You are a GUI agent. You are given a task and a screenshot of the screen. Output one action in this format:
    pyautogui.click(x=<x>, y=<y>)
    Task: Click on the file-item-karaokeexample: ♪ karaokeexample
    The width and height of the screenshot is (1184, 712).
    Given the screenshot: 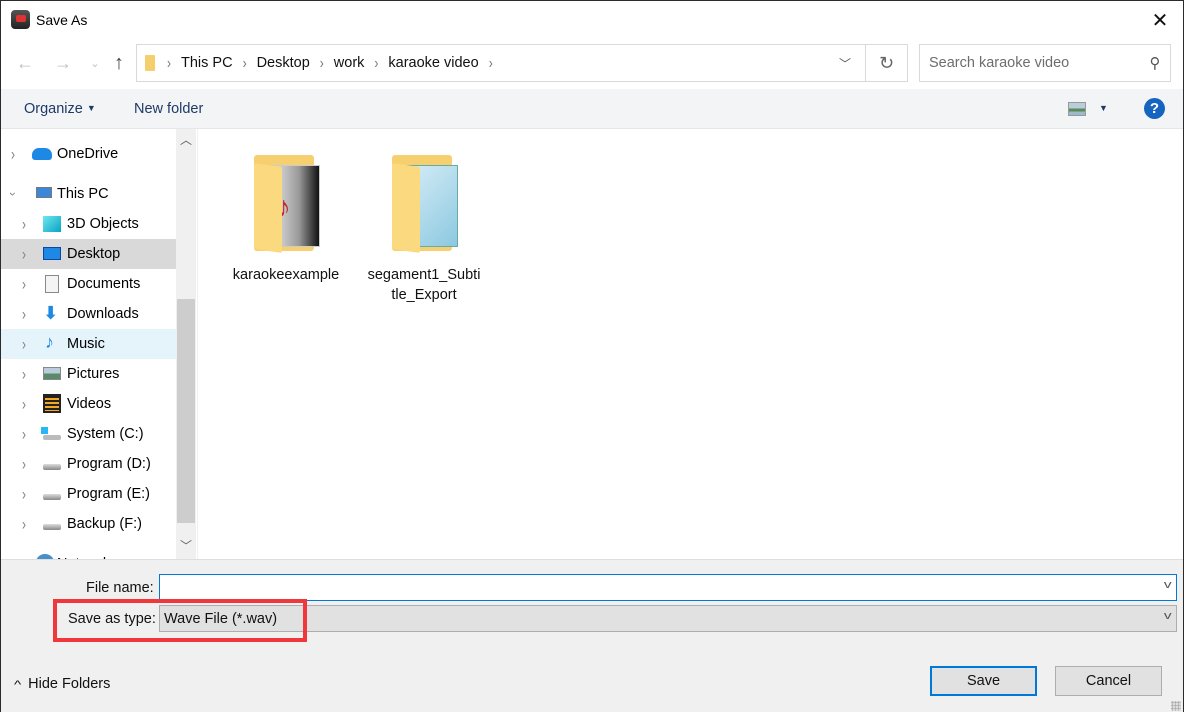 What is the action you would take?
    pyautogui.click(x=286, y=218)
    